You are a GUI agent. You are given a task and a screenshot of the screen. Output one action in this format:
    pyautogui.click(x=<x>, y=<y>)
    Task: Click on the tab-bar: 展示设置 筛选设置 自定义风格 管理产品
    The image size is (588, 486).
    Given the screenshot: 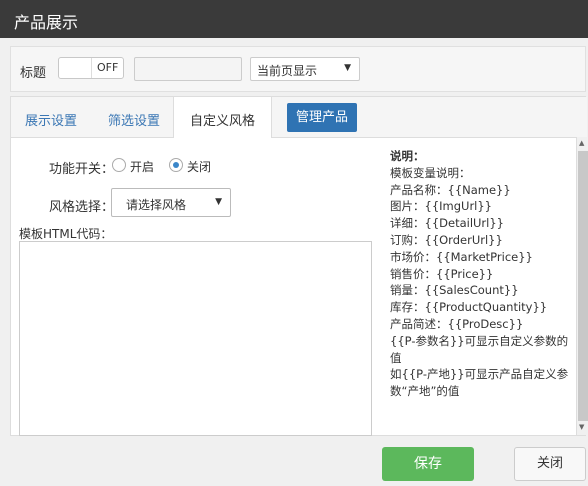 What is the action you would take?
    pyautogui.click(x=299, y=117)
    